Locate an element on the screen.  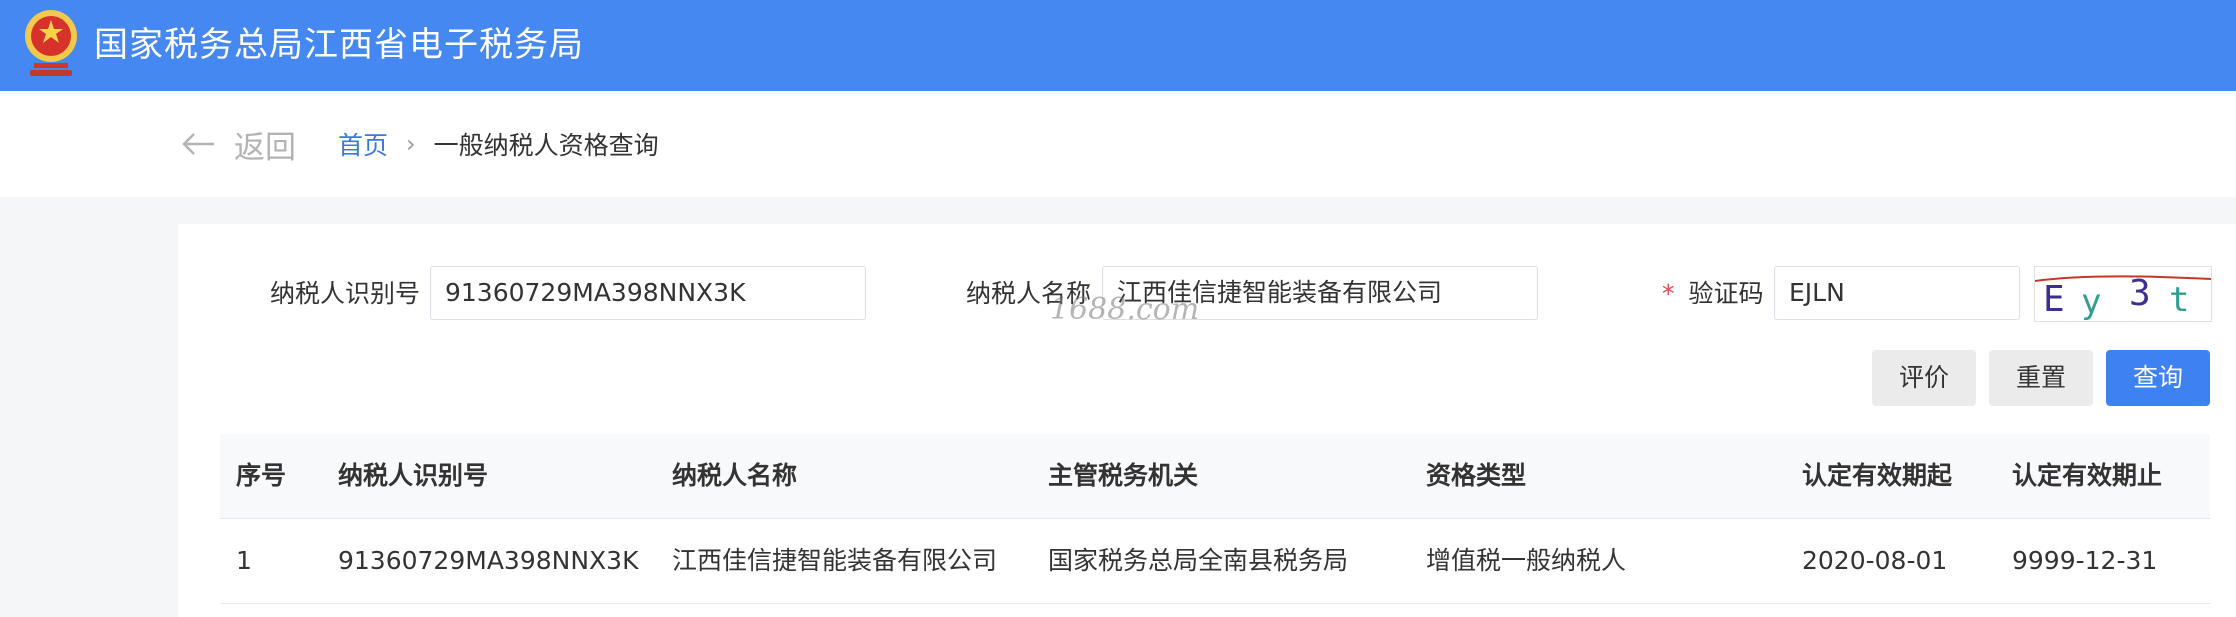
captcha-char-3: 3 is located at coordinates (2140, 293).